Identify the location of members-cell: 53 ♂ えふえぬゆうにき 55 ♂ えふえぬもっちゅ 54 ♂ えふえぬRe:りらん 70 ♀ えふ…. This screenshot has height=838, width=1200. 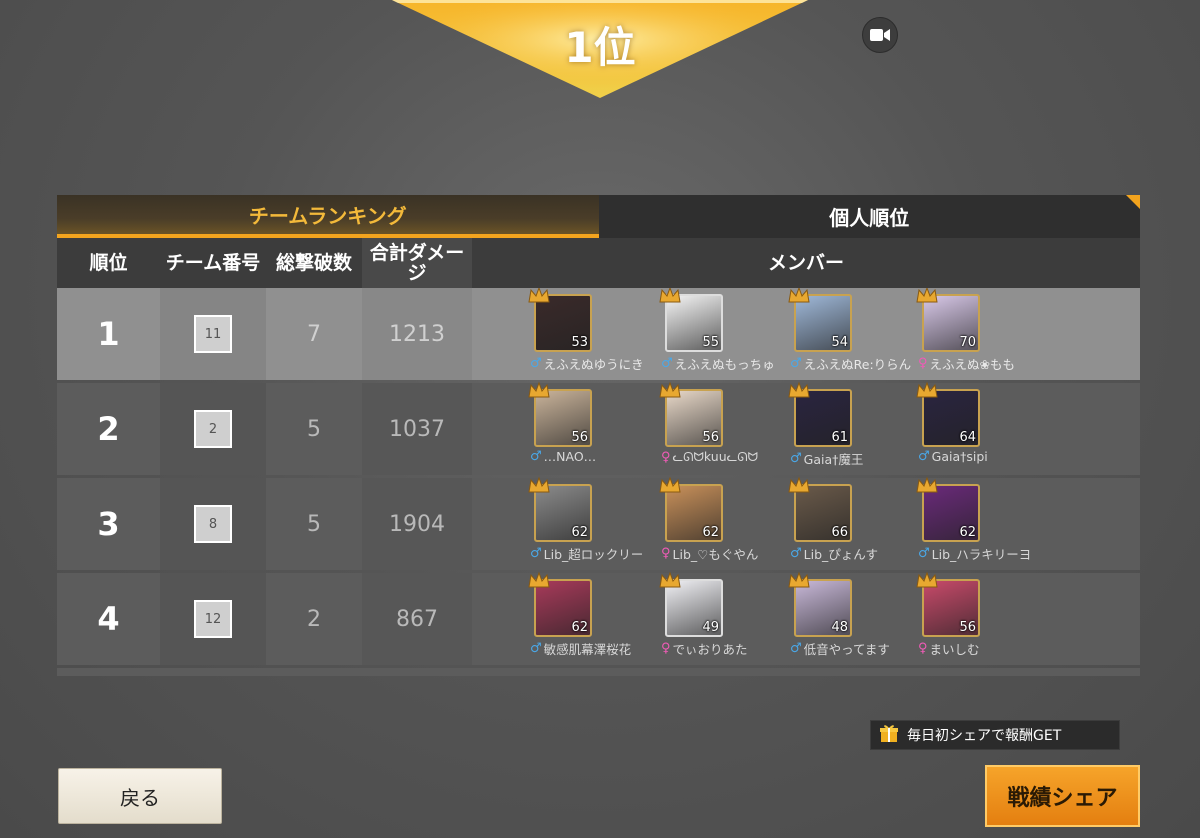
(806, 334).